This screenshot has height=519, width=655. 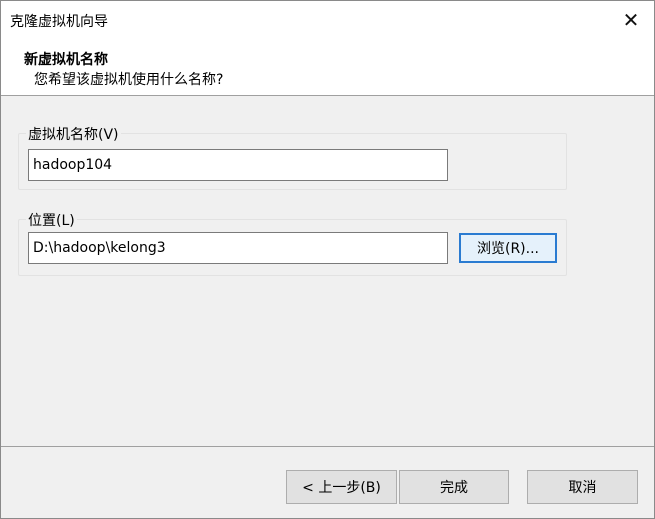 I want to click on location-label: 位置(L), so click(x=51, y=220).